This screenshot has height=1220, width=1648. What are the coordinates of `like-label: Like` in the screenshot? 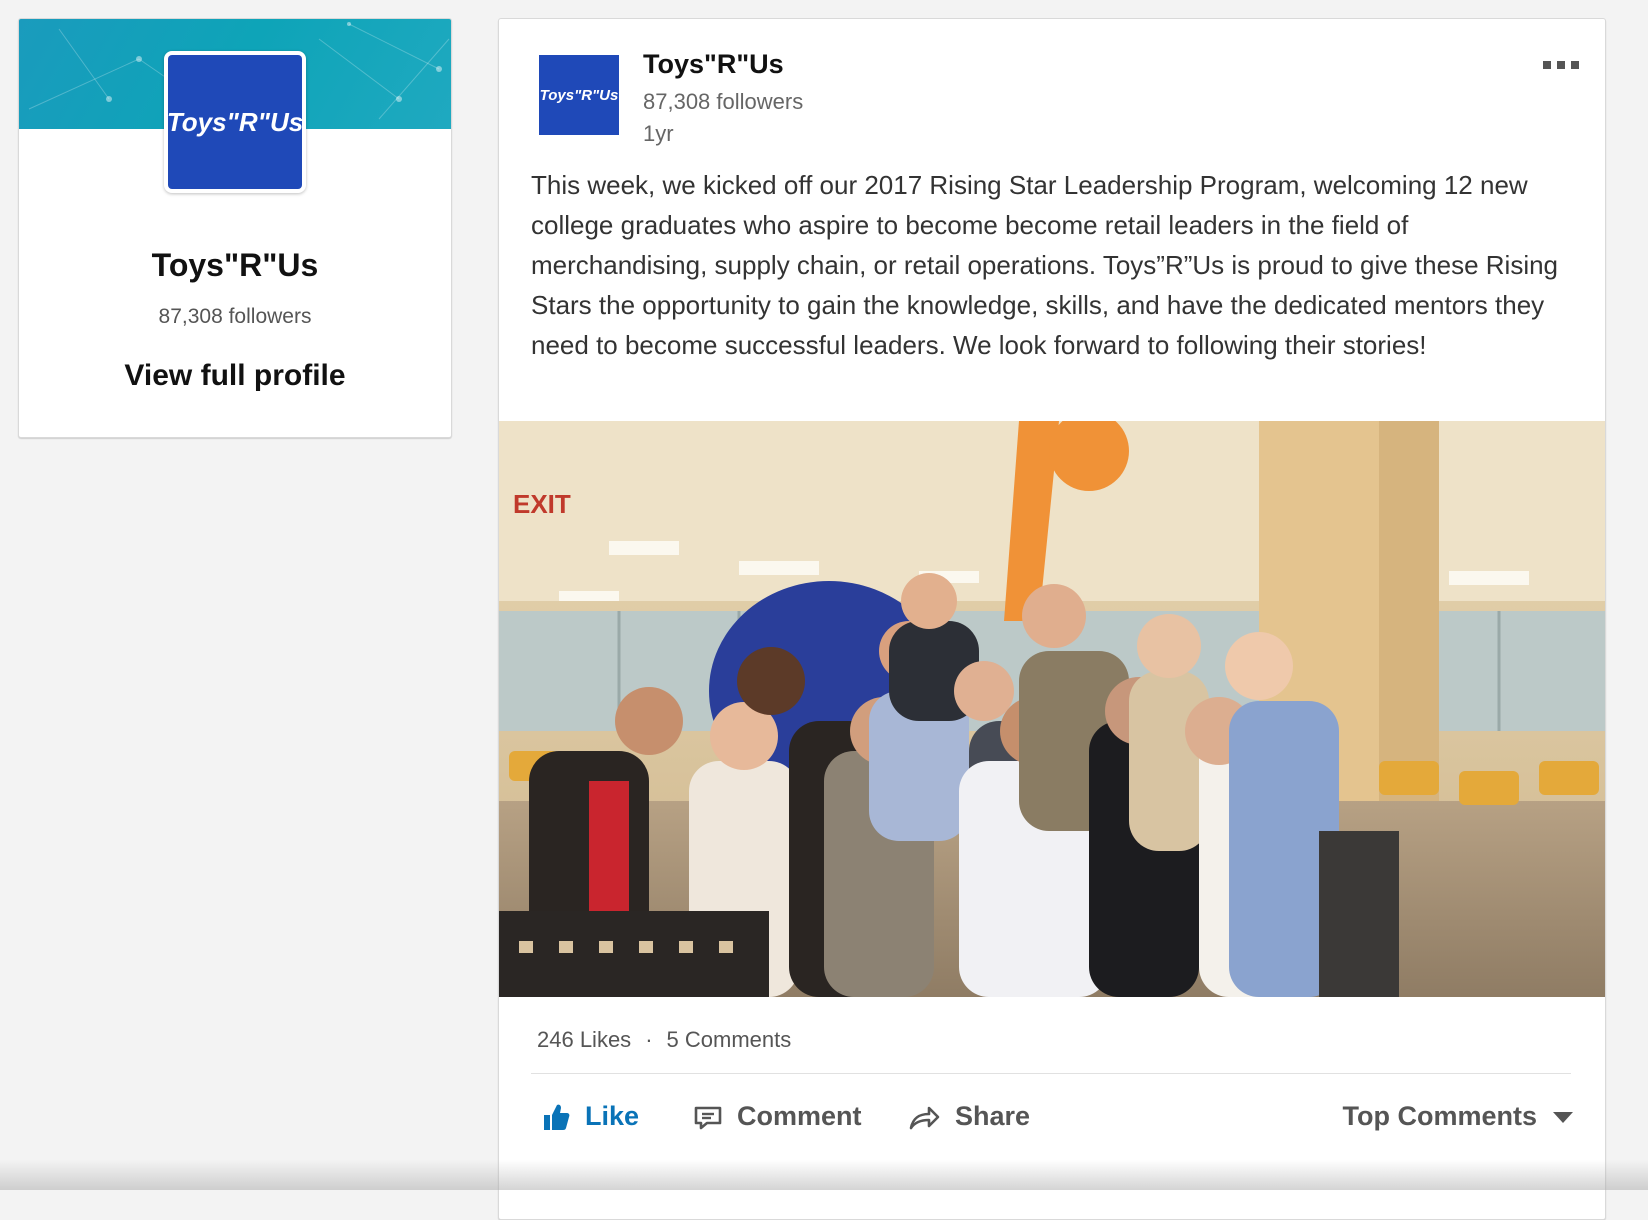 It's located at (612, 1116).